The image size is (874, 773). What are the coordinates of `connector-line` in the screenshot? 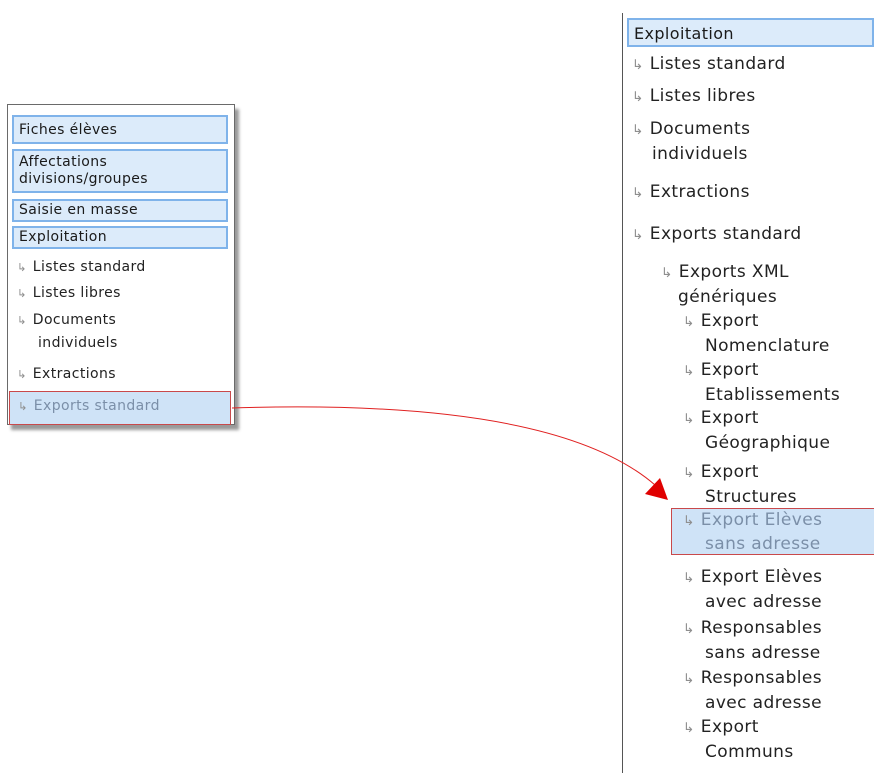 It's located at (443, 446).